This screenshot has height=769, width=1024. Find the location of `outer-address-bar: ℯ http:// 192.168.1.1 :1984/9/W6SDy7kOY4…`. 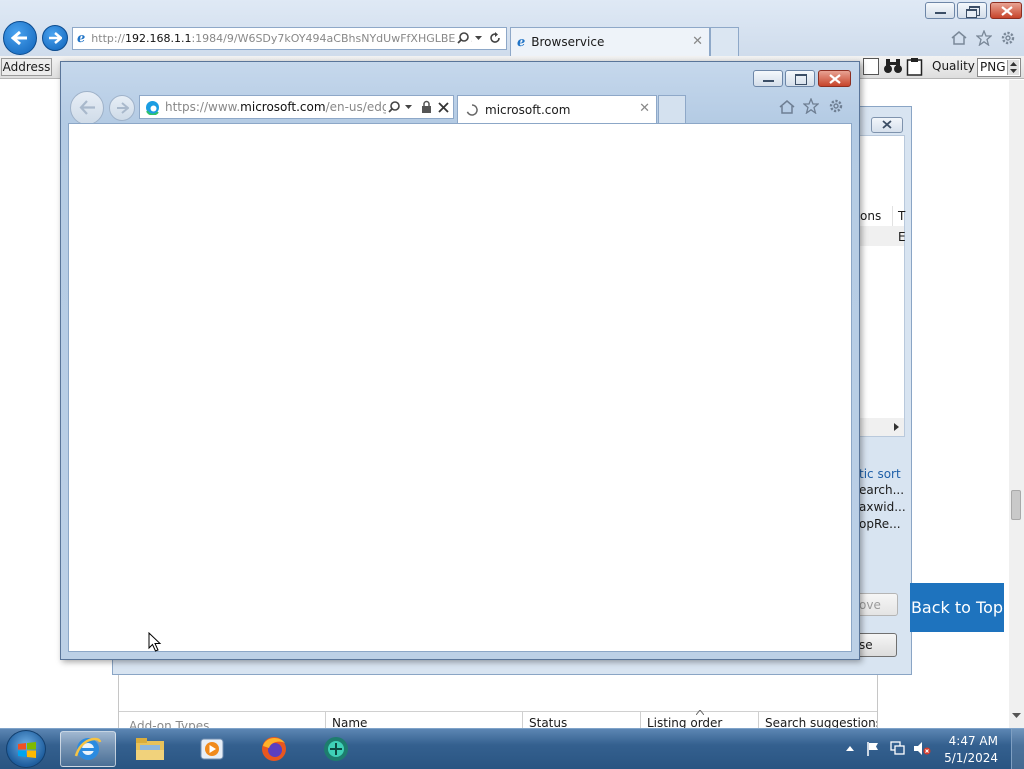

outer-address-bar: ℯ http:// 192.168.1.1 :1984/9/W6SDy7kOY4… is located at coordinates (289, 38).